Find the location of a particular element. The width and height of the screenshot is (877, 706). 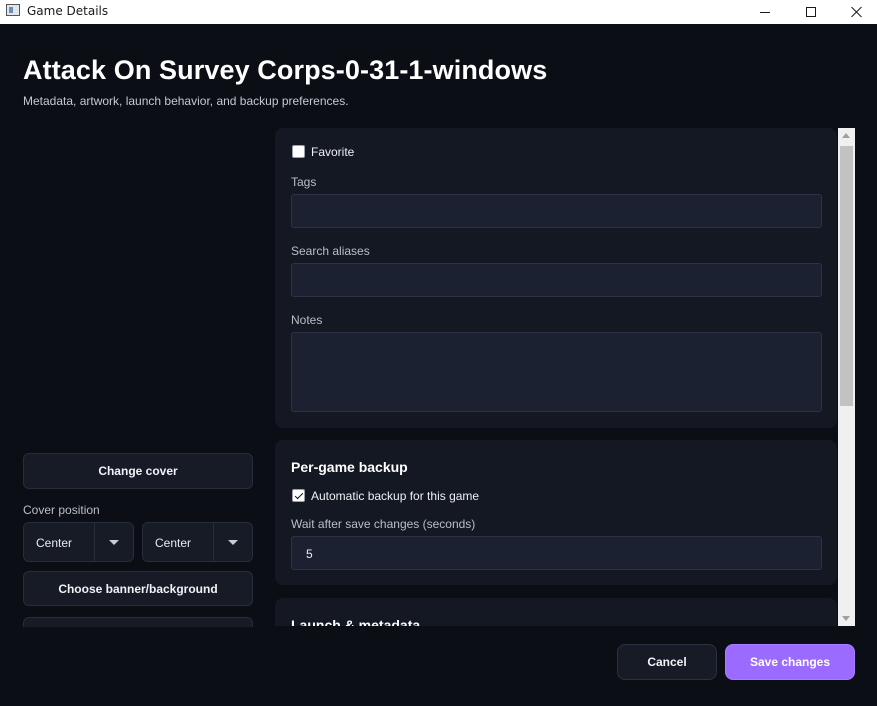

notes-label: Notes is located at coordinates (307, 320).